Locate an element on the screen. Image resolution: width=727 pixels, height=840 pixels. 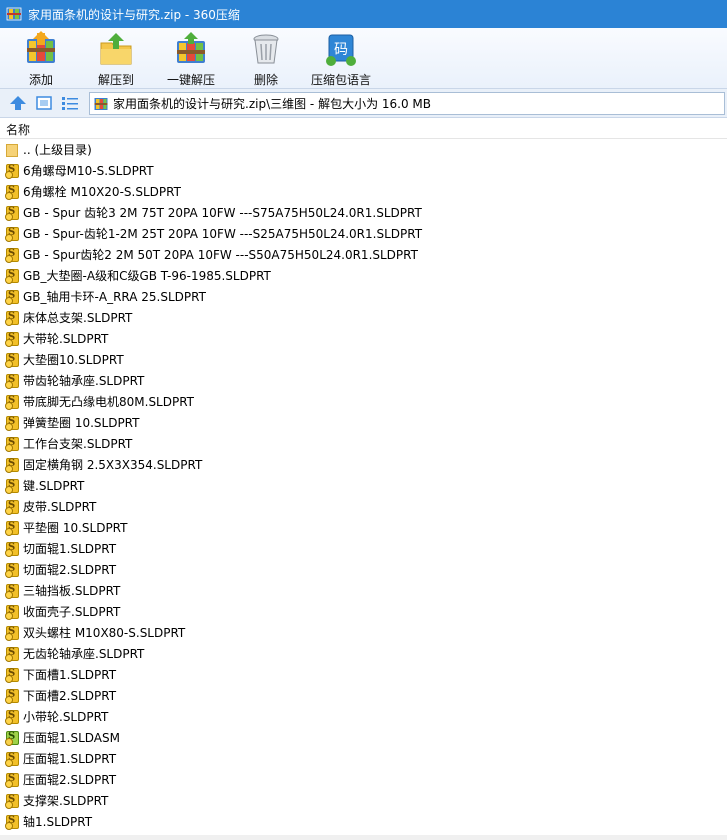
file-row: S 压面辊2.SLDPRT is located at coordinates (363, 779).